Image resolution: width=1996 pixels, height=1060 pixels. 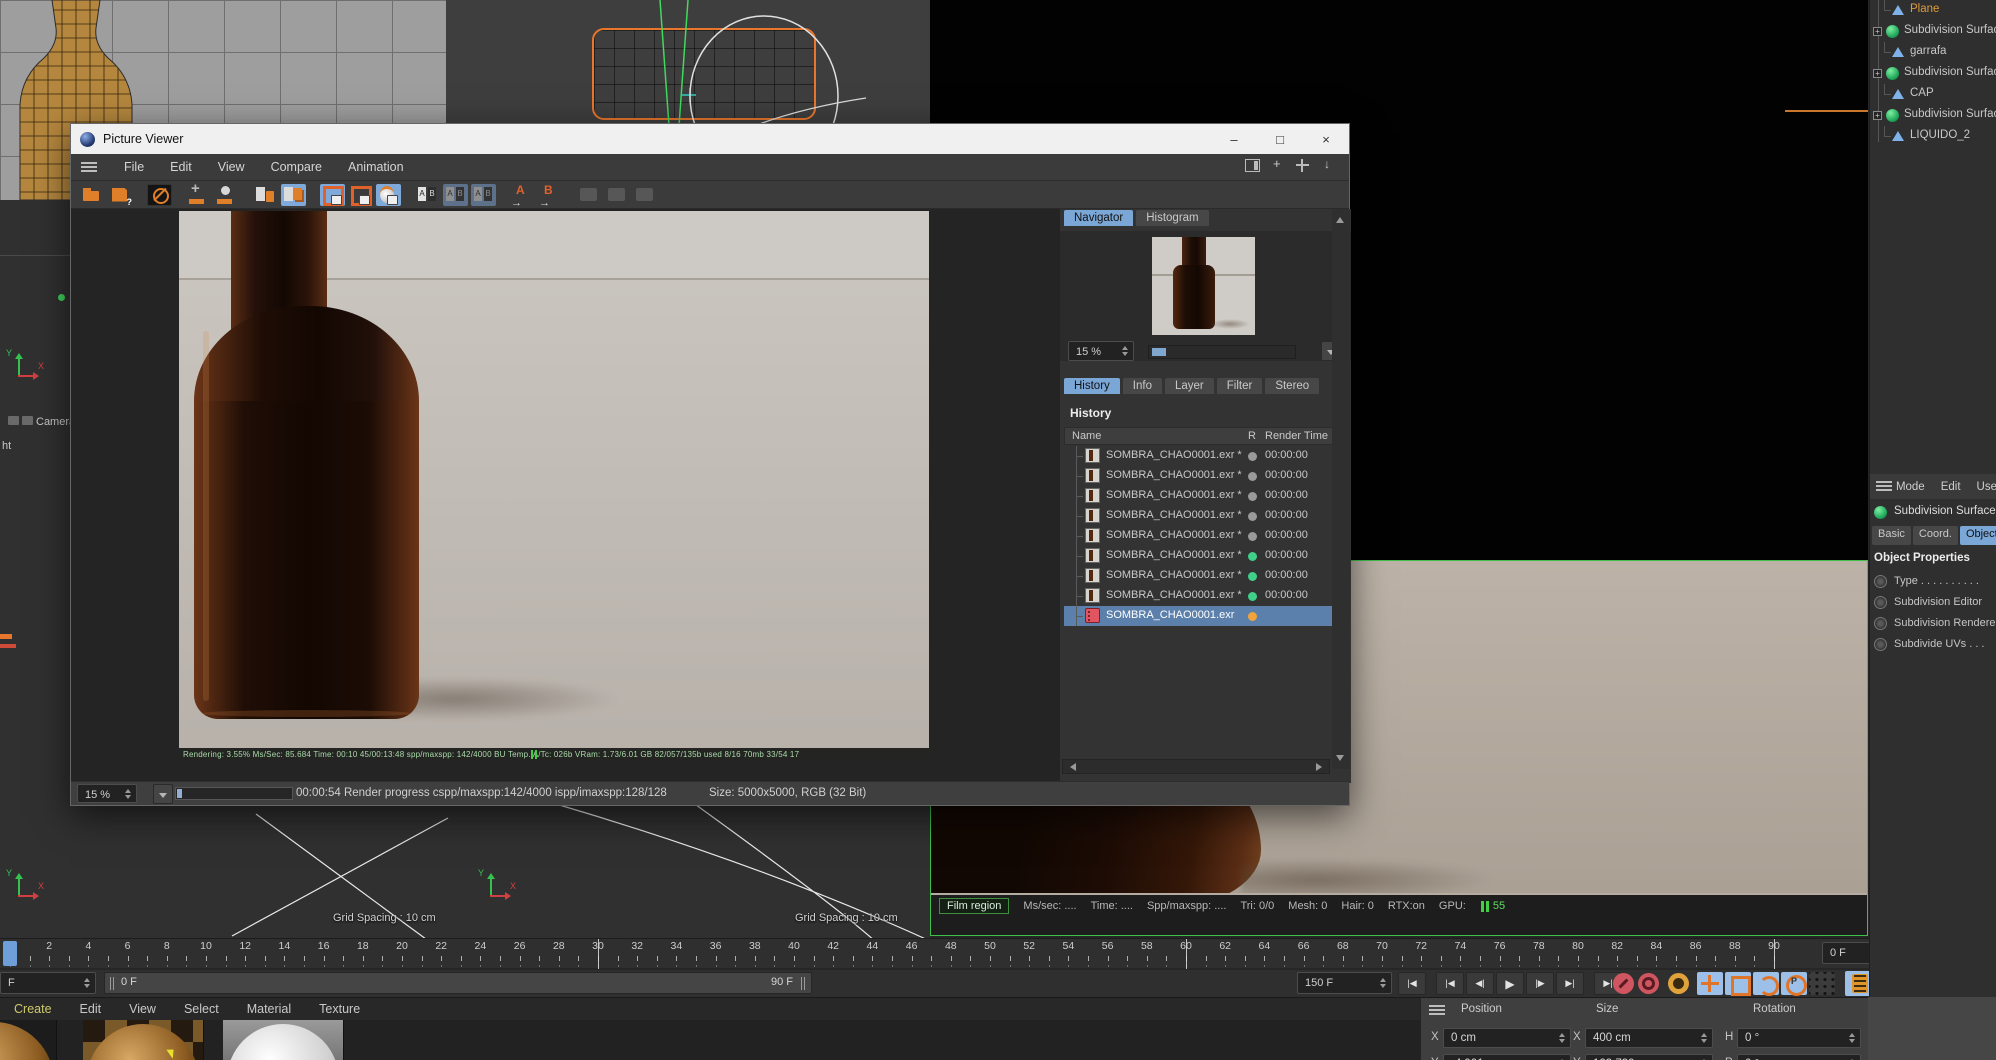 I want to click on key-scale-toggle, so click(x=1738, y=984).